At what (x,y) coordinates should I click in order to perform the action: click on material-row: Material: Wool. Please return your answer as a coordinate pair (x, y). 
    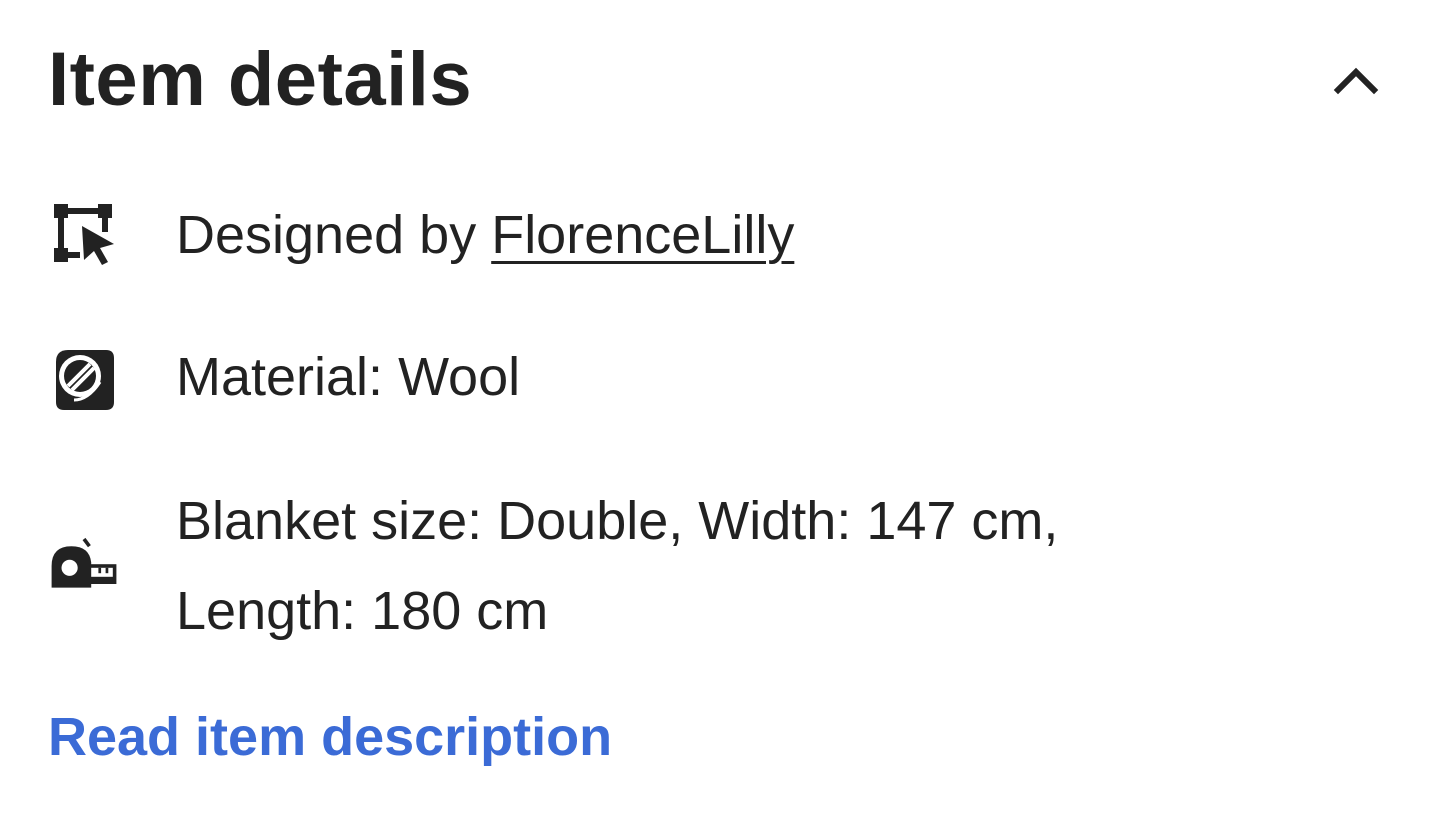
    Looking at the image, I should click on (698, 377).